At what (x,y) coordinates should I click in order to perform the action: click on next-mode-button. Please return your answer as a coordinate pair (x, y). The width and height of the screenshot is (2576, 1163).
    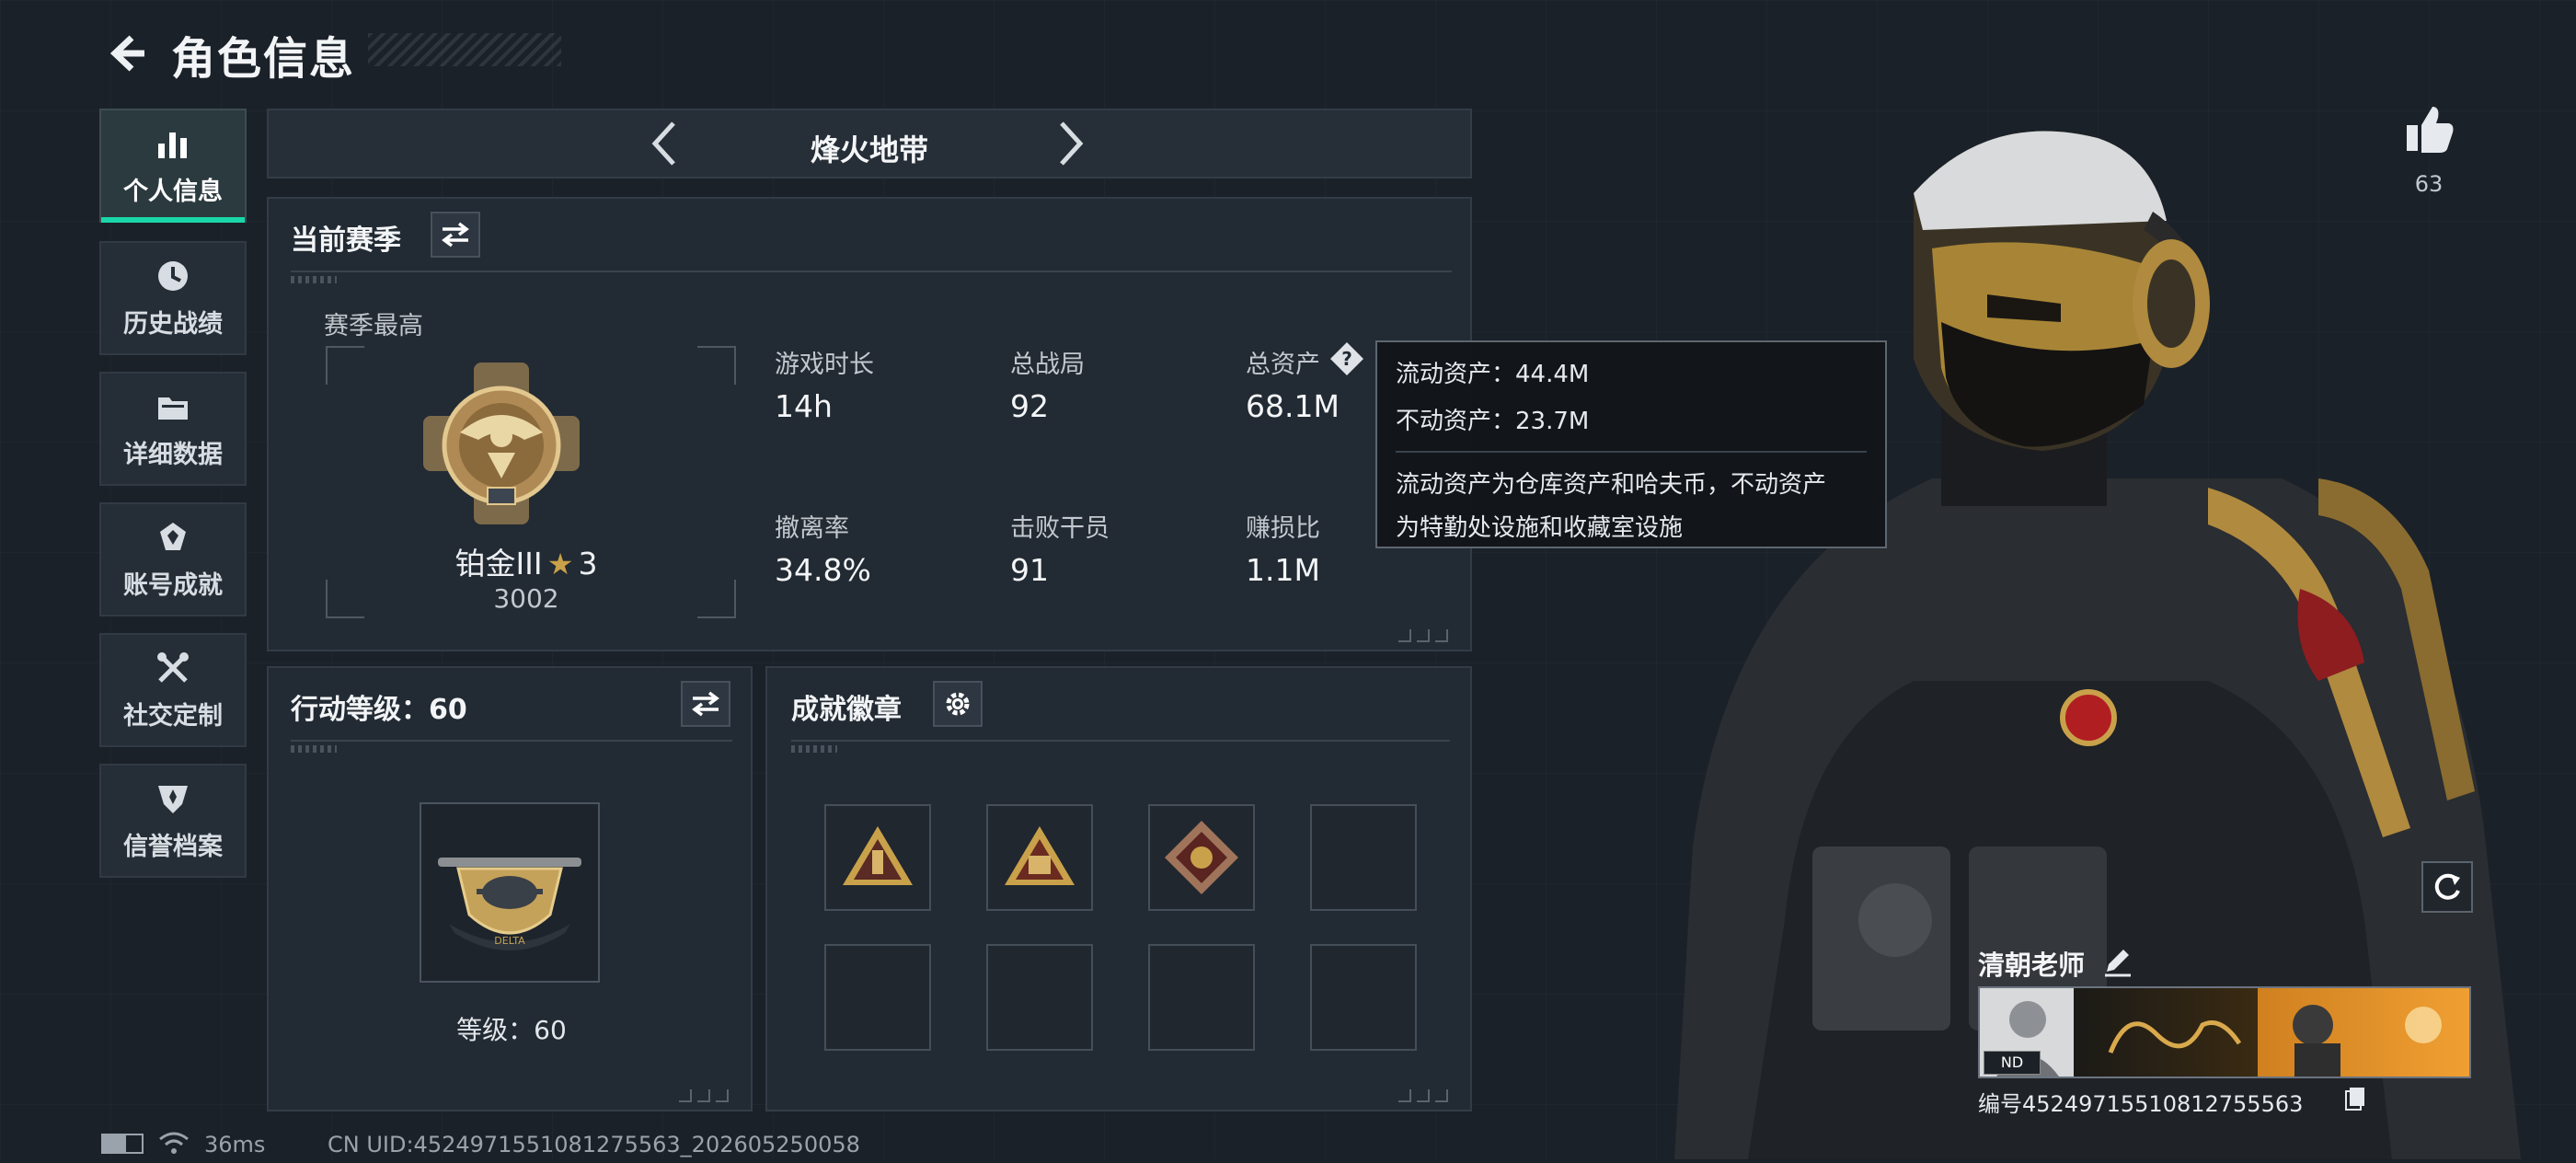
    Looking at the image, I should click on (1070, 143).